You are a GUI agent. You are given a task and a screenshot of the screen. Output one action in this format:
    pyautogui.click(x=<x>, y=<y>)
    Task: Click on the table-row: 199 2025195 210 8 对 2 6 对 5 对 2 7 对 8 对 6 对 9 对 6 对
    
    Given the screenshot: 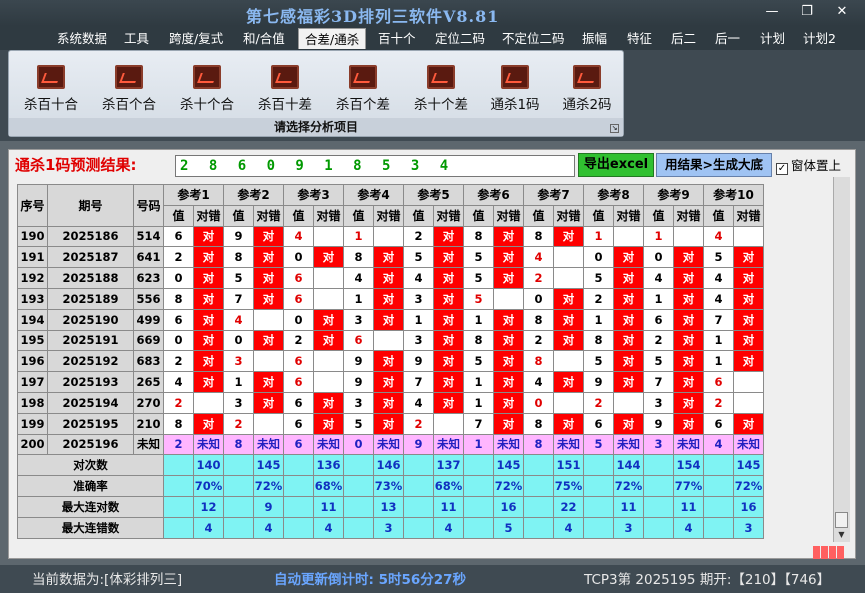 What is the action you would take?
    pyautogui.click(x=390, y=423)
    